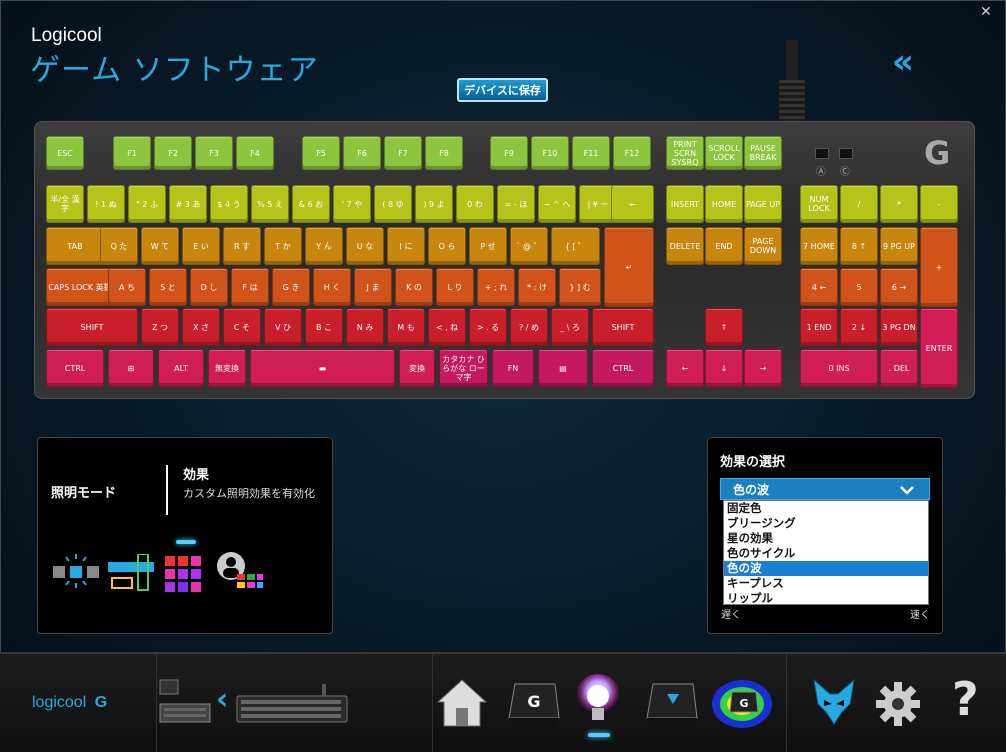 This screenshot has height=752, width=1006. I want to click on keyboard-key: ESC, so click(65, 153).